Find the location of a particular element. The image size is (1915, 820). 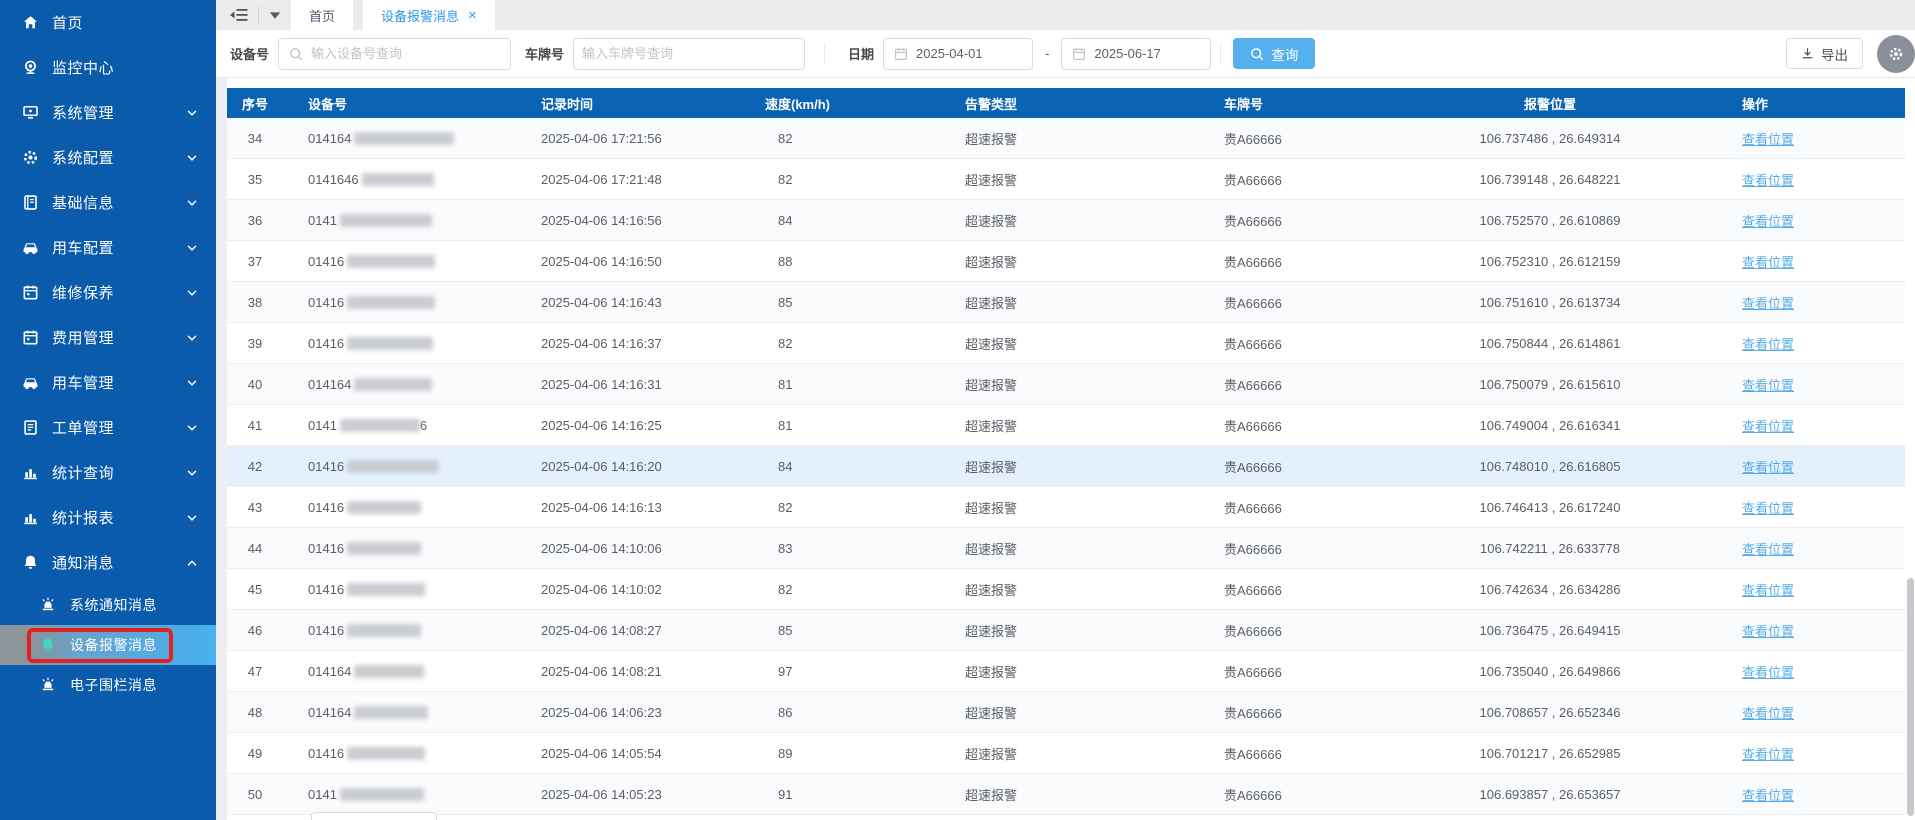

device-number: 014164 is located at coordinates (330, 138).